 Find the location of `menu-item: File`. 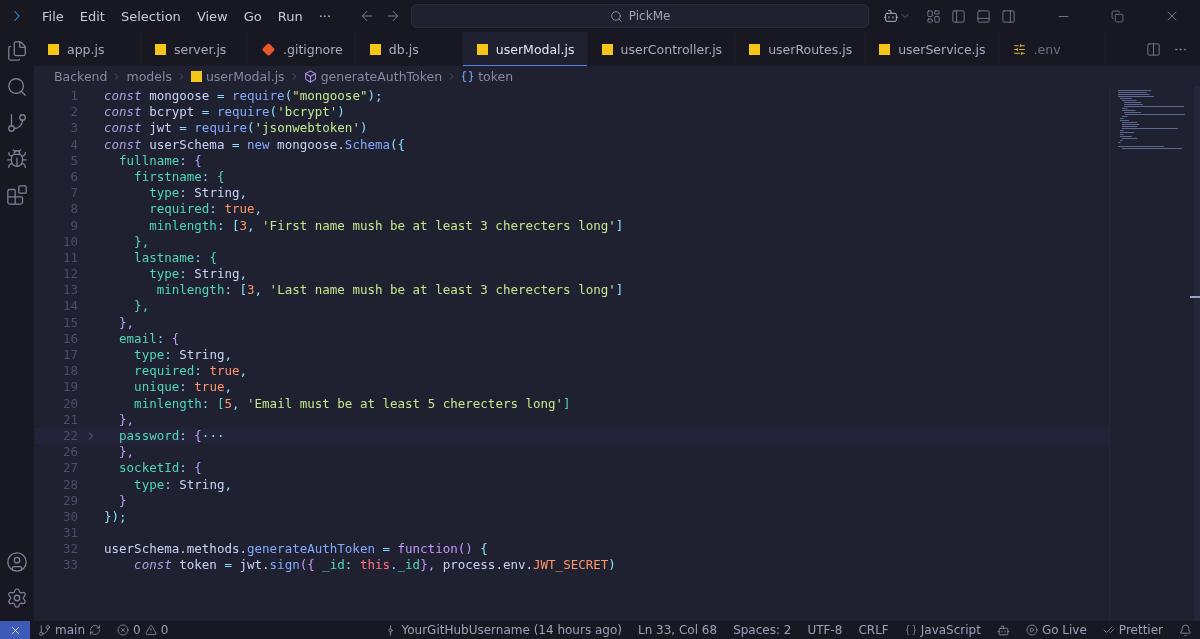

menu-item: File is located at coordinates (53, 16).